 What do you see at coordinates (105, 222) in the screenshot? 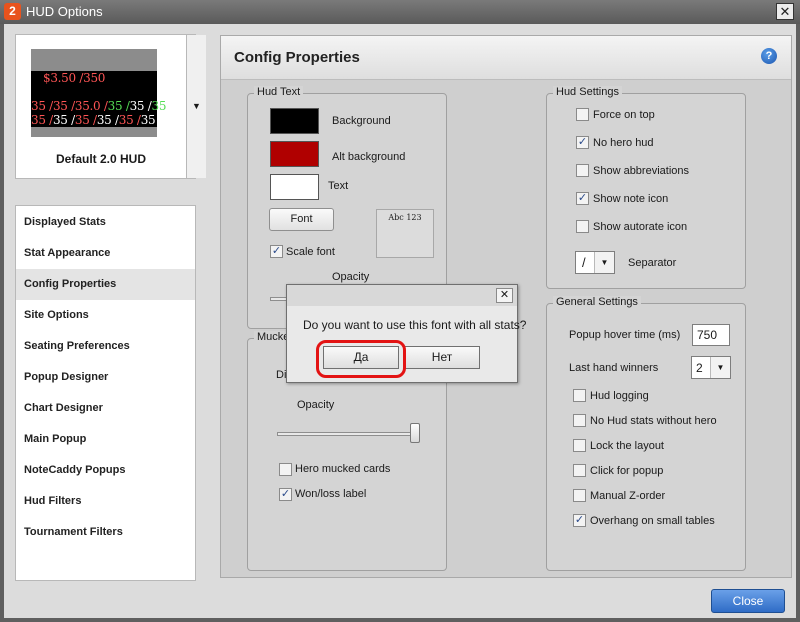
I see `sidebar-item-displayed-stats: Displayed Stats` at bounding box center [105, 222].